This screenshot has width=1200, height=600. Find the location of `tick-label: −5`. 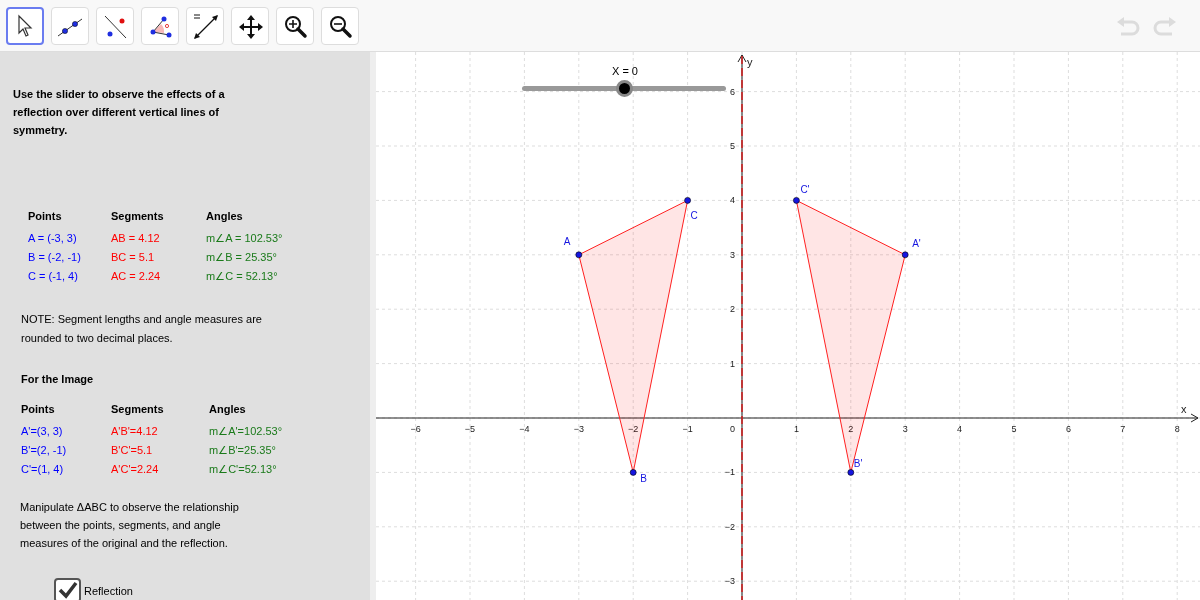

tick-label: −5 is located at coordinates (470, 429).